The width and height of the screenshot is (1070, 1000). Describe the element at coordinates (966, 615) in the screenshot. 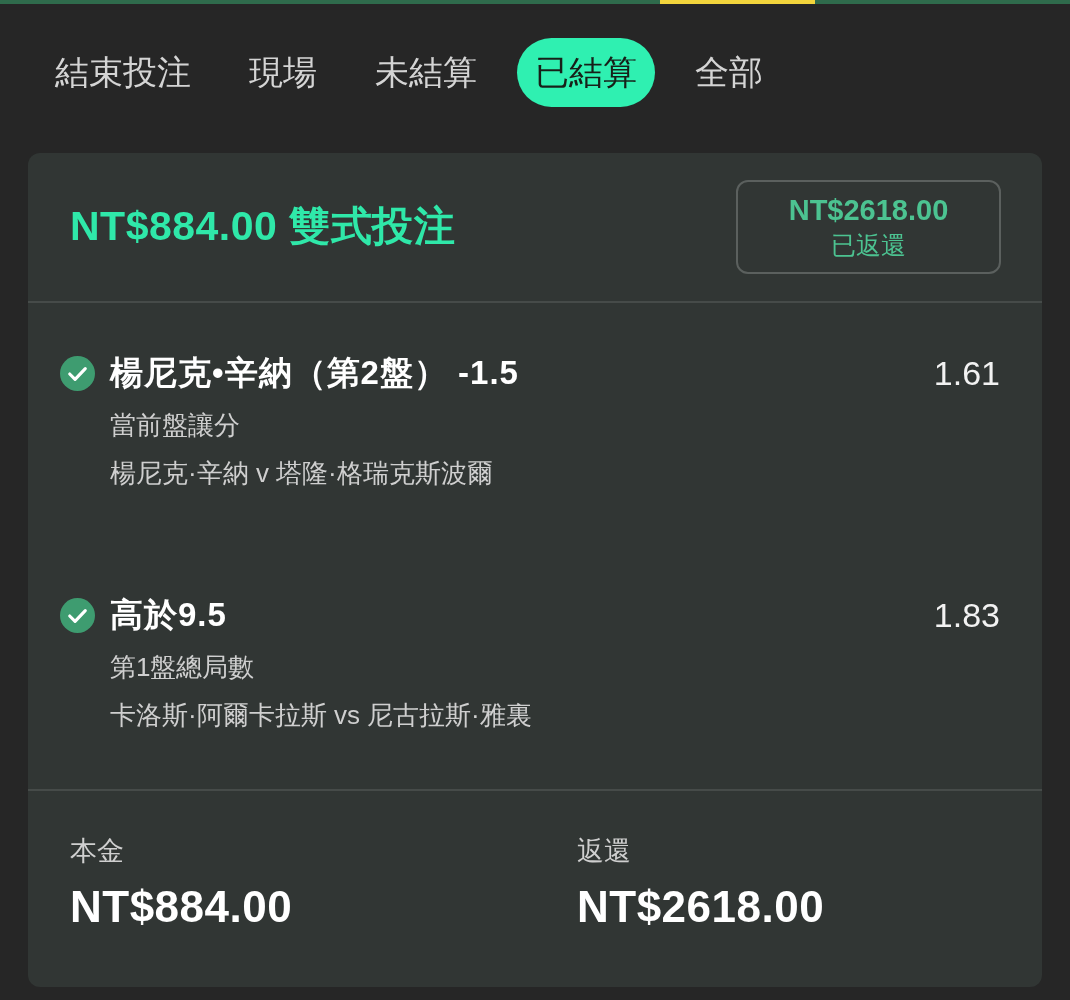

I see `odds: 1.83` at that location.